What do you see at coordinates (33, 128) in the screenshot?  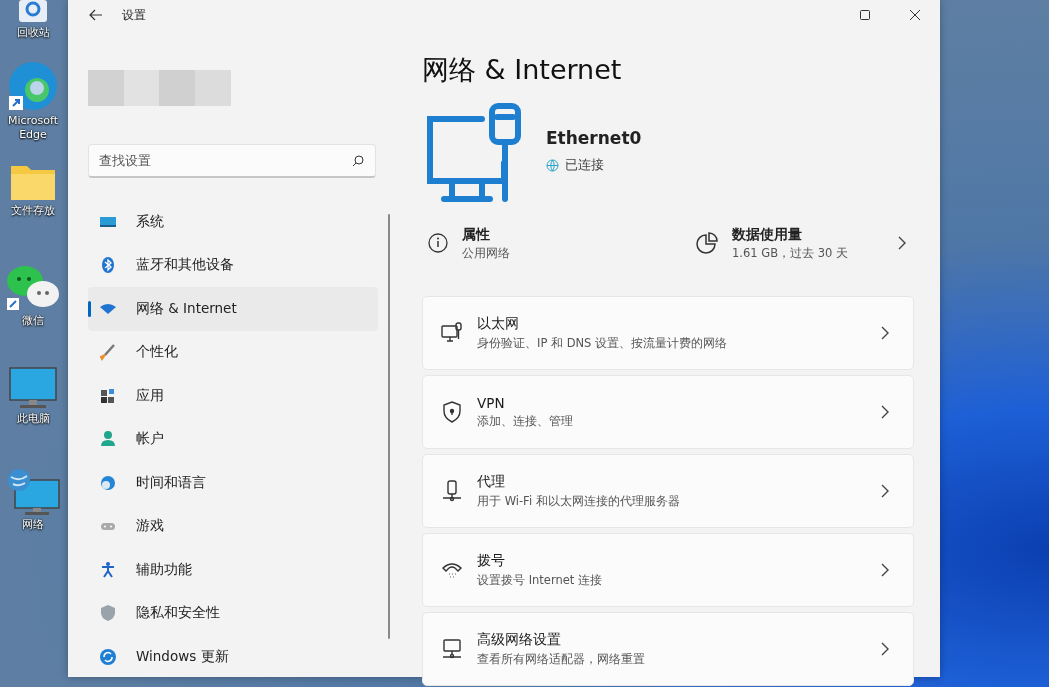 I see `desktop-icon-label: Microsoft Edge` at bounding box center [33, 128].